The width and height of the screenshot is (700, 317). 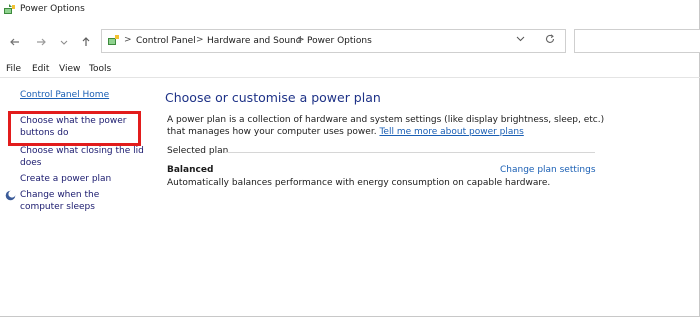 What do you see at coordinates (350, 69) in the screenshot?
I see `menu-bar: File Edit View Tools` at bounding box center [350, 69].